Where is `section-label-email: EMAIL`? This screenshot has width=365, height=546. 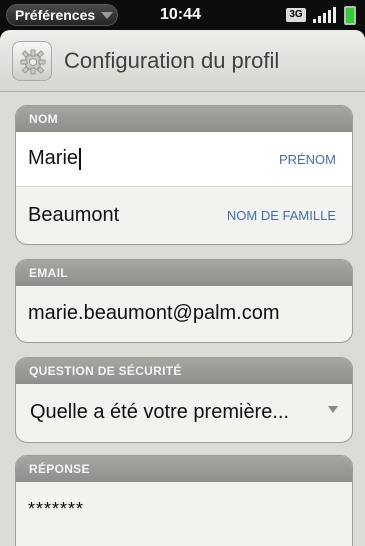
section-label-email: EMAIL is located at coordinates (184, 273).